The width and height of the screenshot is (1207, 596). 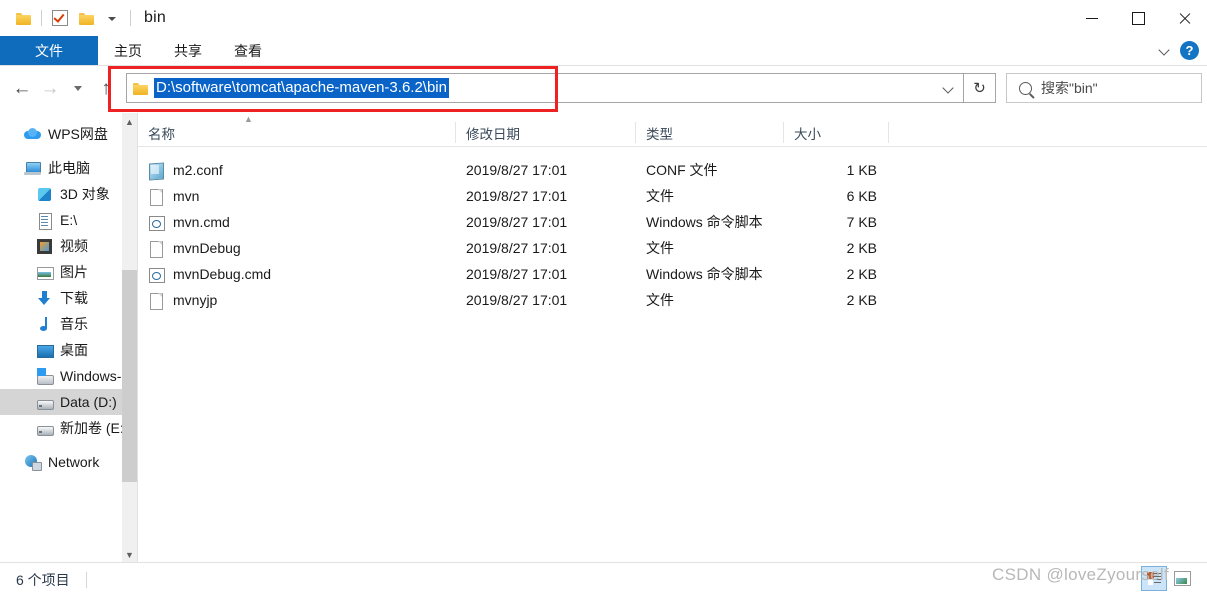 I want to click on scroll-up-icon: ▲, so click(x=129, y=121).